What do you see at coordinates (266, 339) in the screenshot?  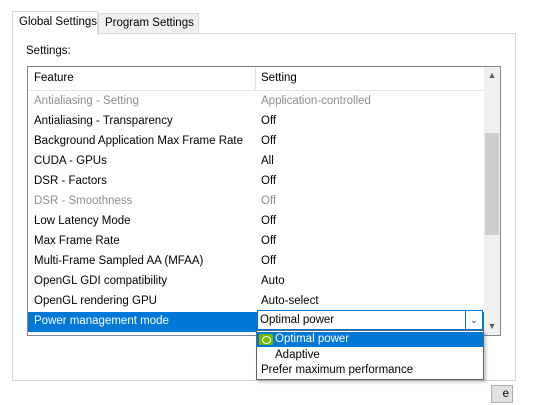 I see `nvidia-logo-icon` at bounding box center [266, 339].